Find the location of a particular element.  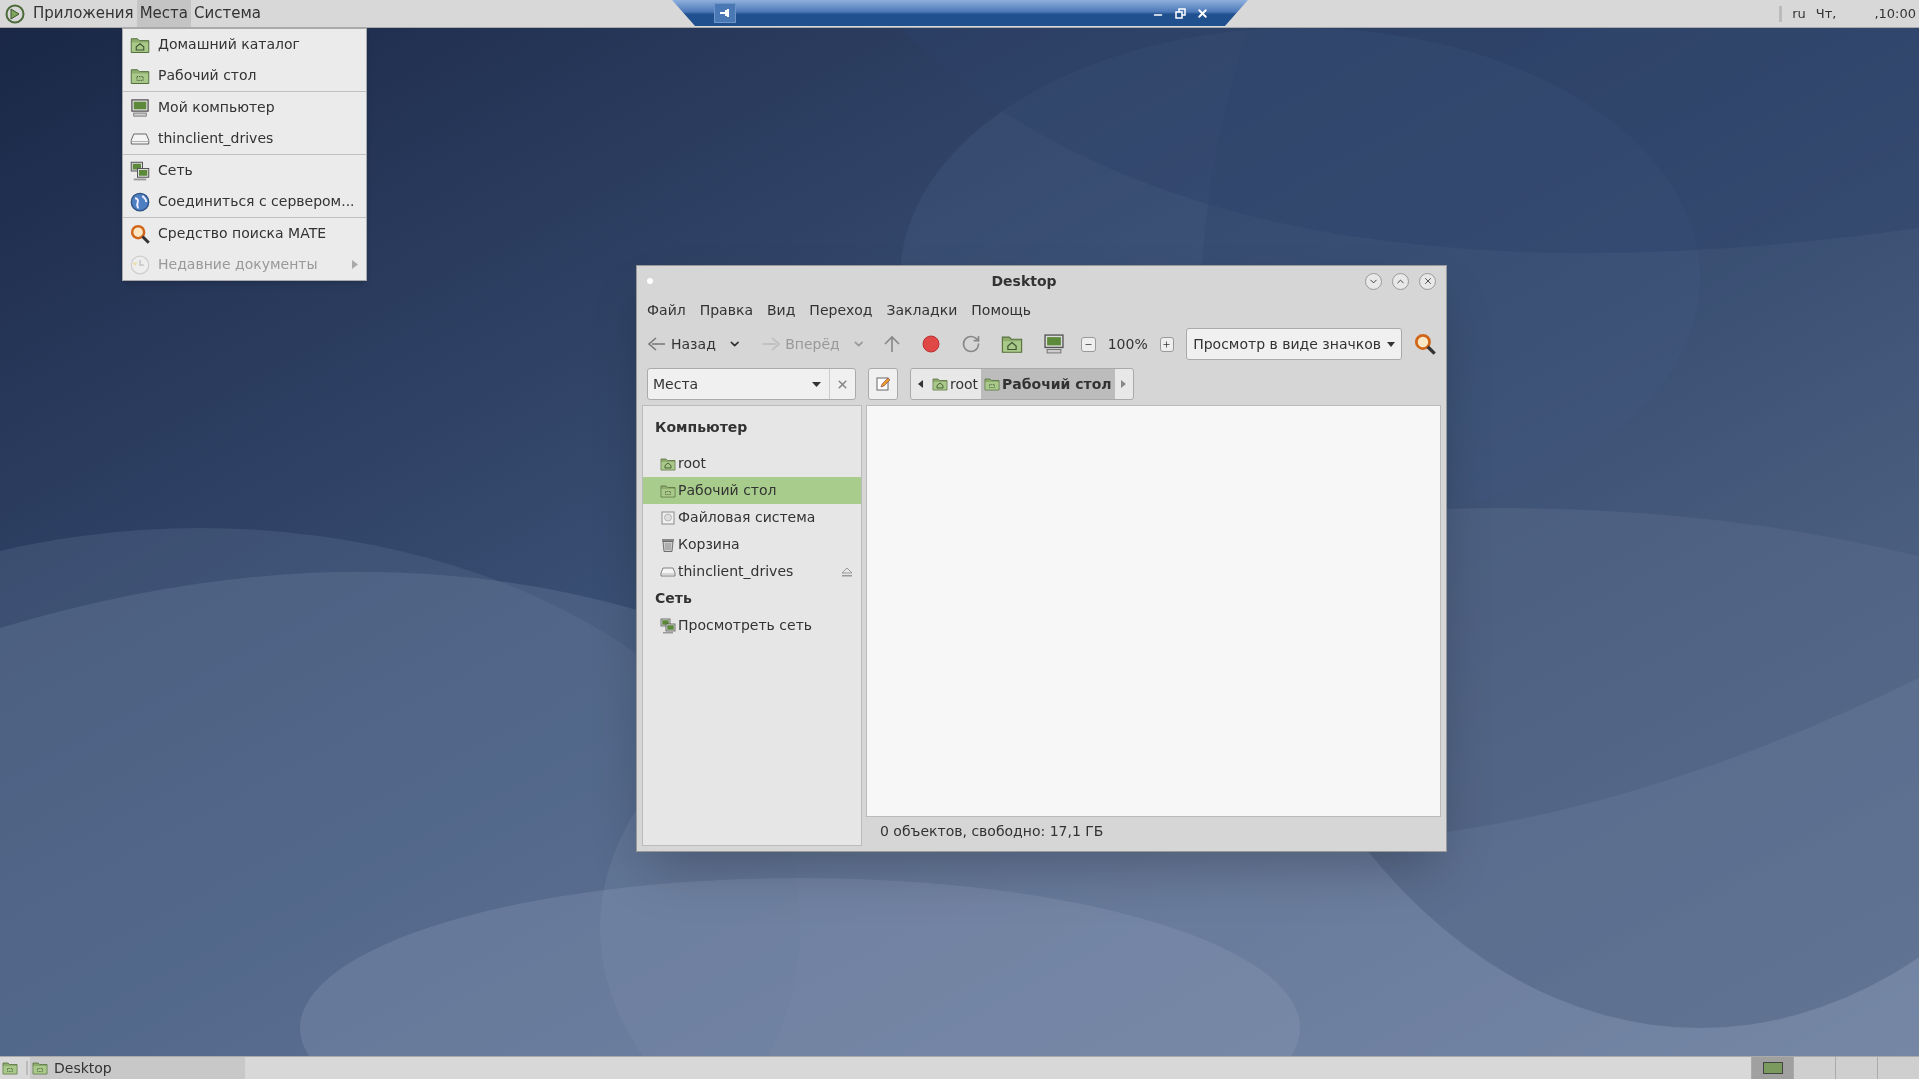

plus-icon is located at coordinates (1167, 344).